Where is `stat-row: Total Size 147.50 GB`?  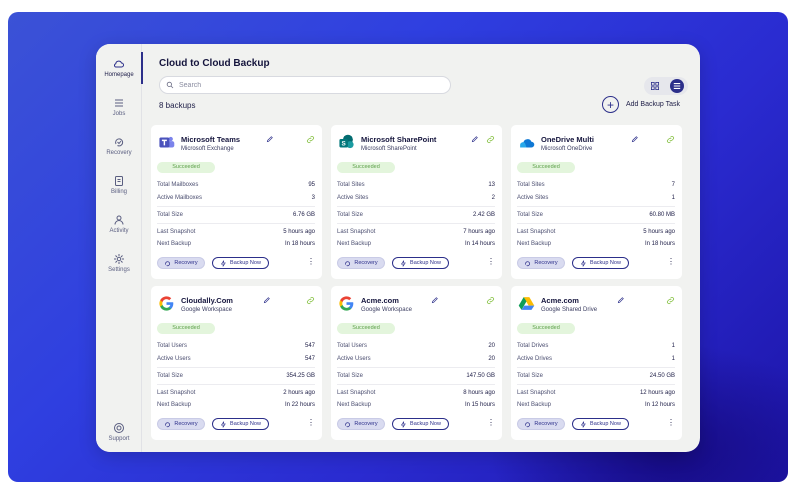 stat-row: Total Size 147.50 GB is located at coordinates (416, 376).